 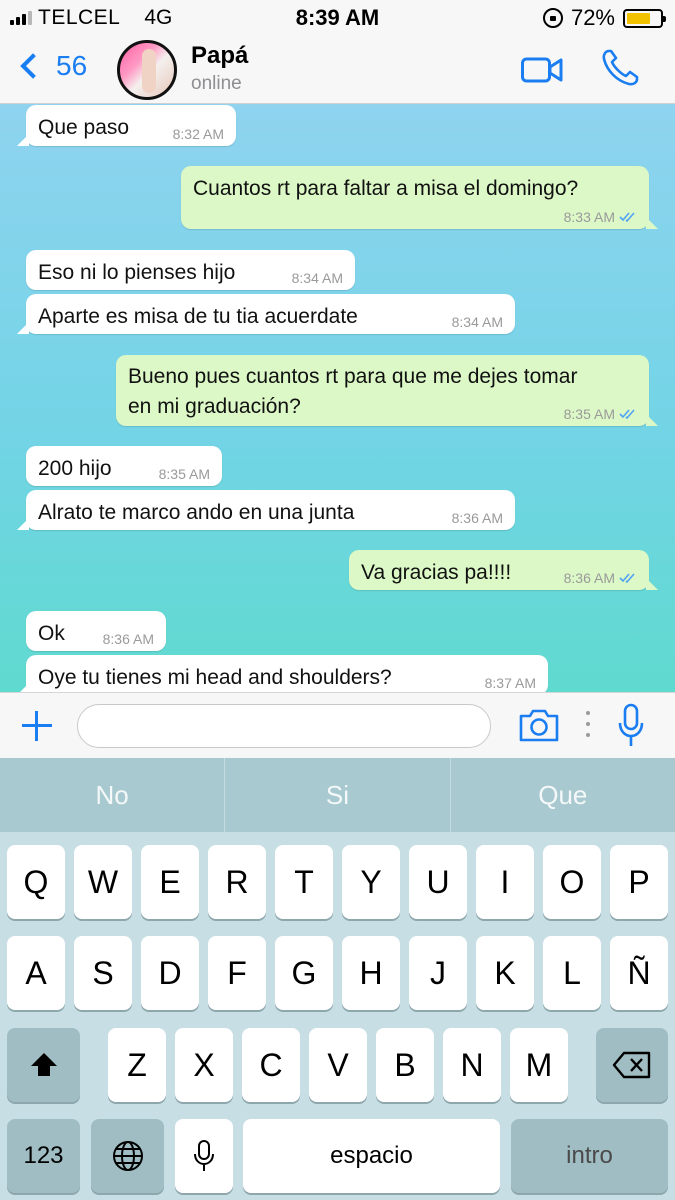 What do you see at coordinates (563, 795) in the screenshot?
I see `suggestion-item: Que` at bounding box center [563, 795].